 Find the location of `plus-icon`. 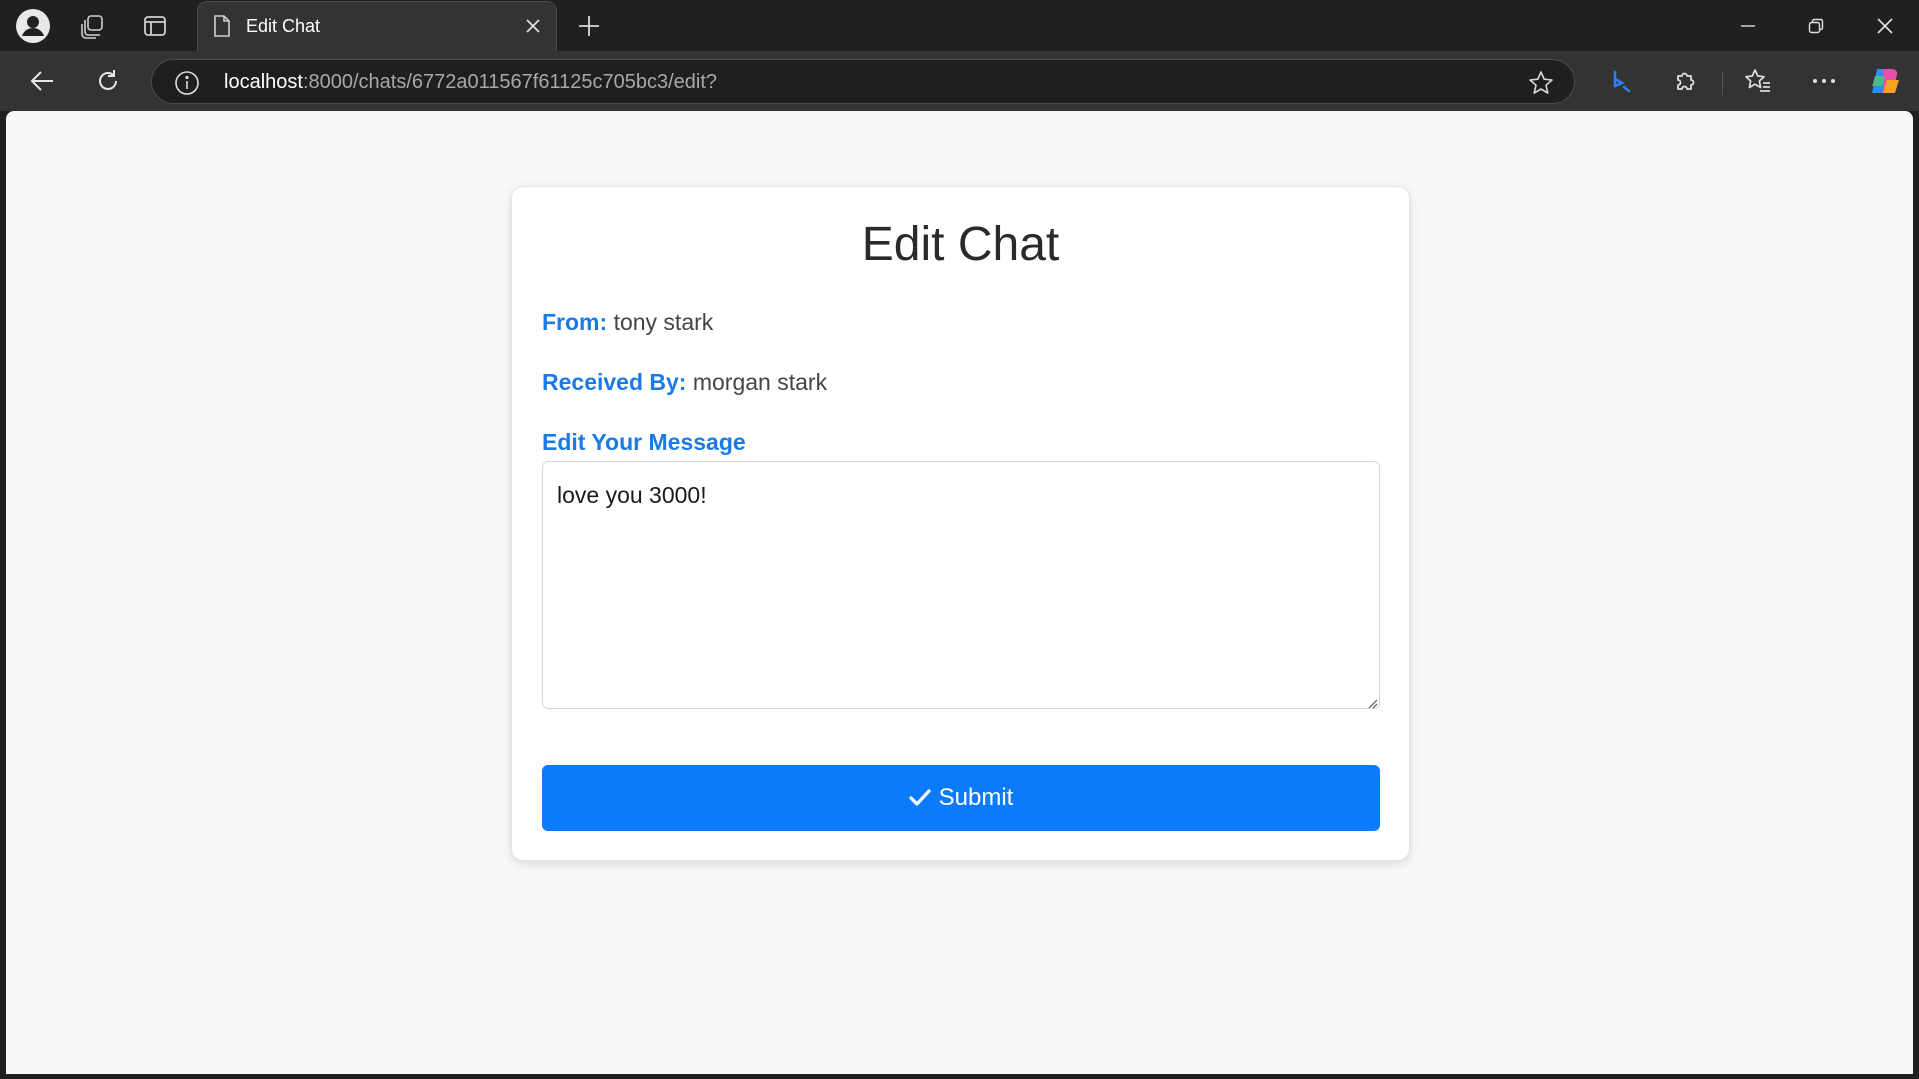

plus-icon is located at coordinates (589, 26).